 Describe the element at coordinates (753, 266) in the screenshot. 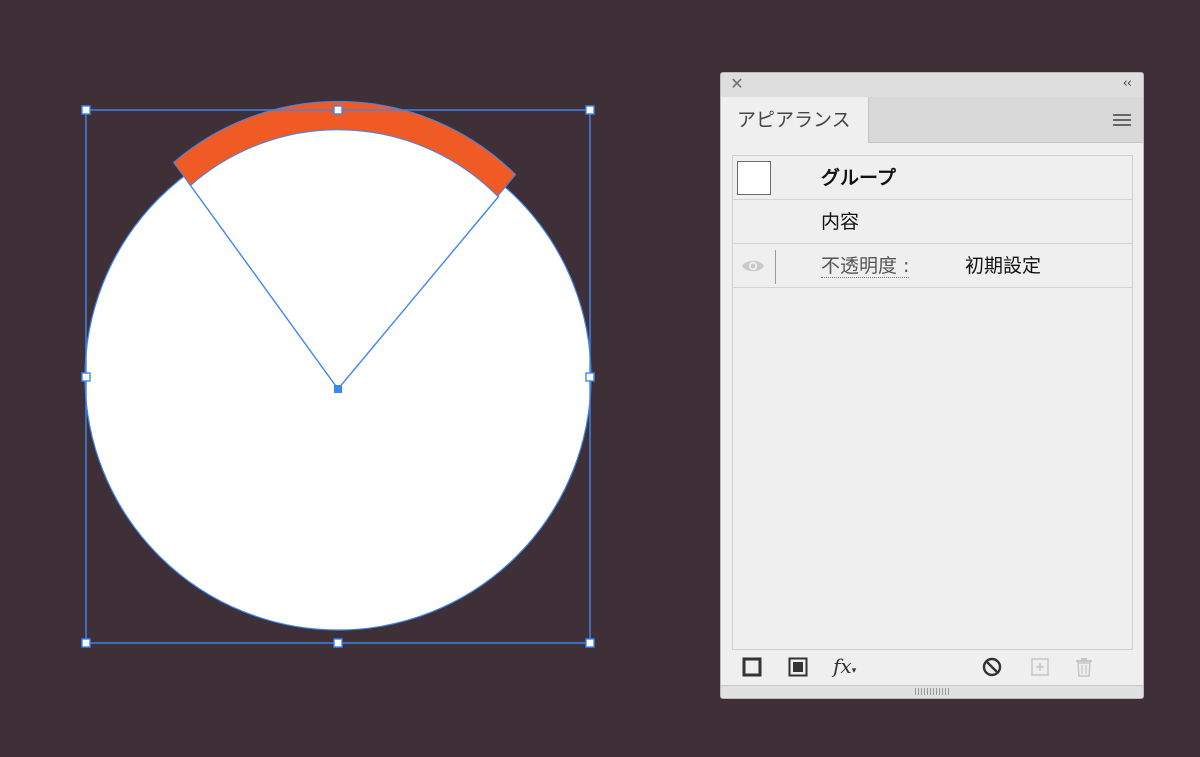

I see `eye-icon` at that location.